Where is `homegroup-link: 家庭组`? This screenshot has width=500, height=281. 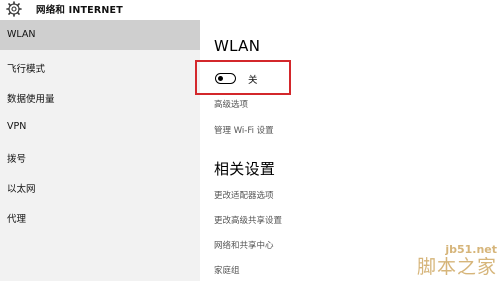 homegroup-link: 家庭组 is located at coordinates (227, 270).